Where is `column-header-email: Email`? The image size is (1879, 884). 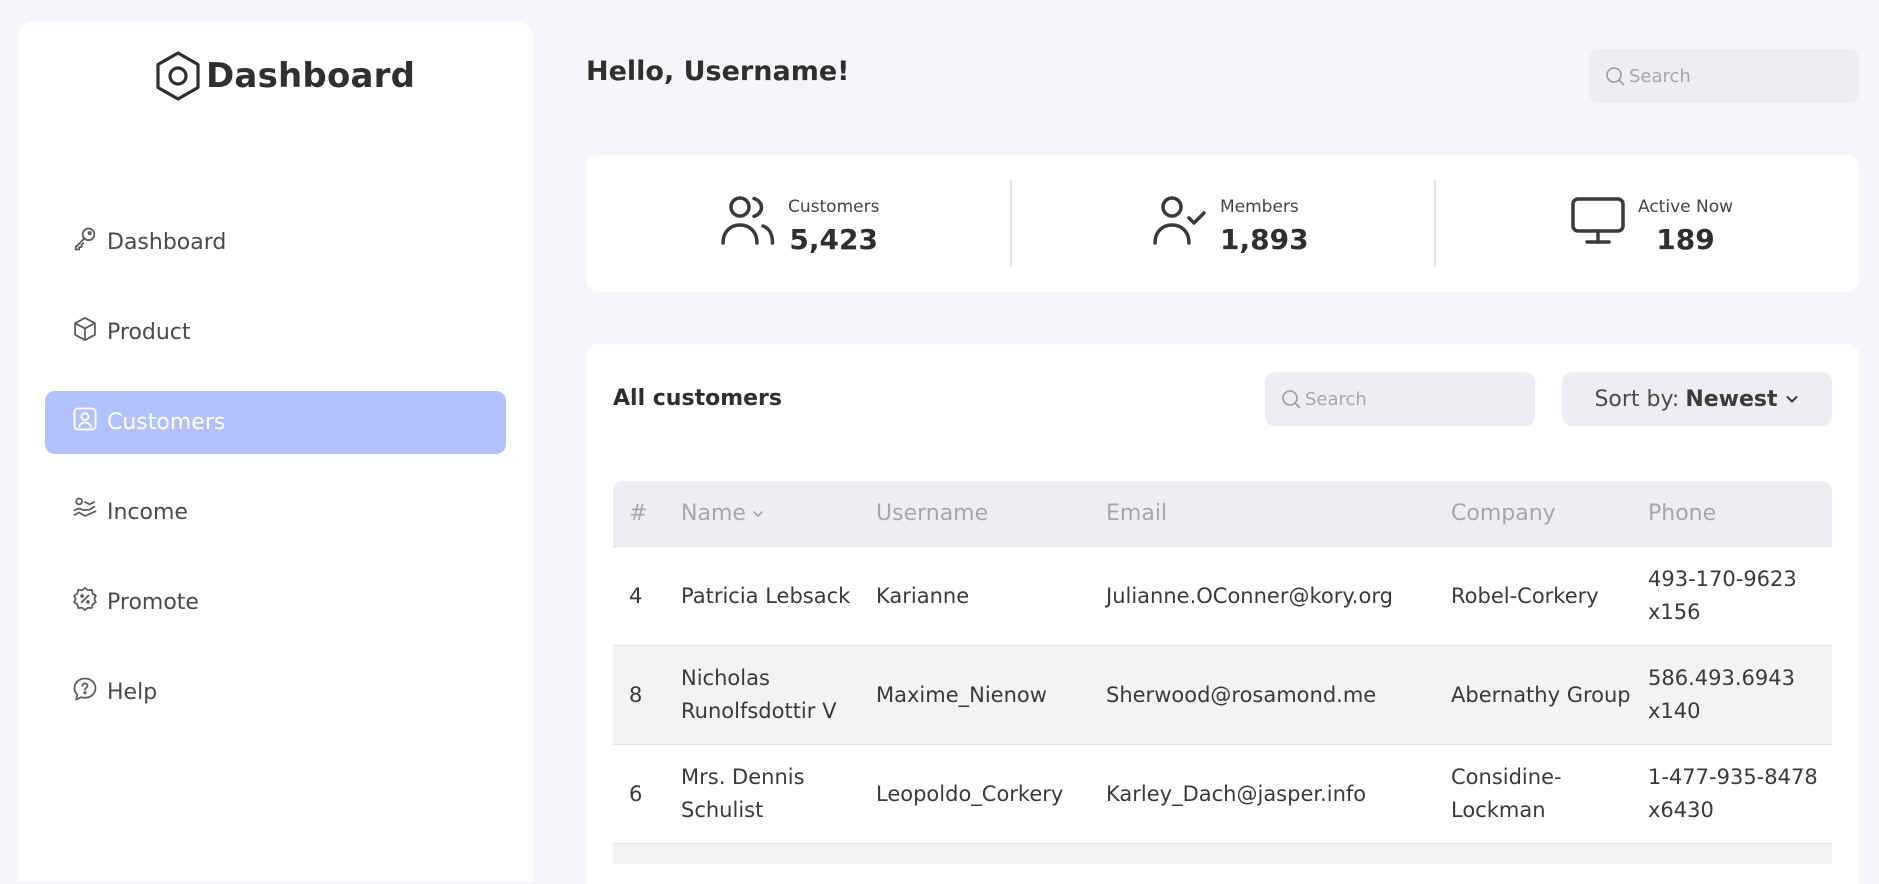 column-header-email: Email is located at coordinates (1137, 513).